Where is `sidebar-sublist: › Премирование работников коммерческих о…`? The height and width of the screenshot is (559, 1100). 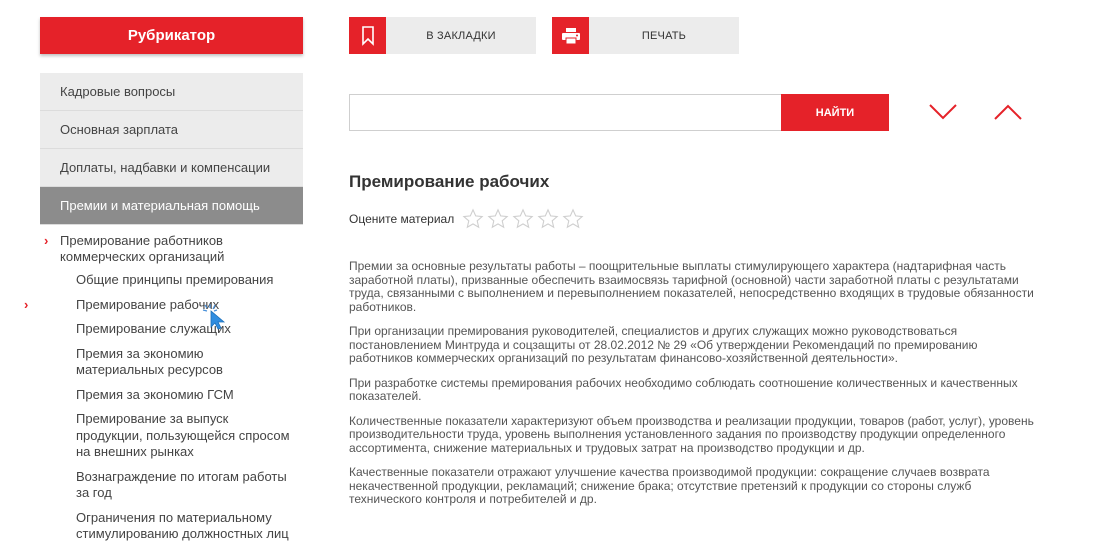
sidebar-sublist: › Премирование работников коммерческих о… is located at coordinates (163, 384).